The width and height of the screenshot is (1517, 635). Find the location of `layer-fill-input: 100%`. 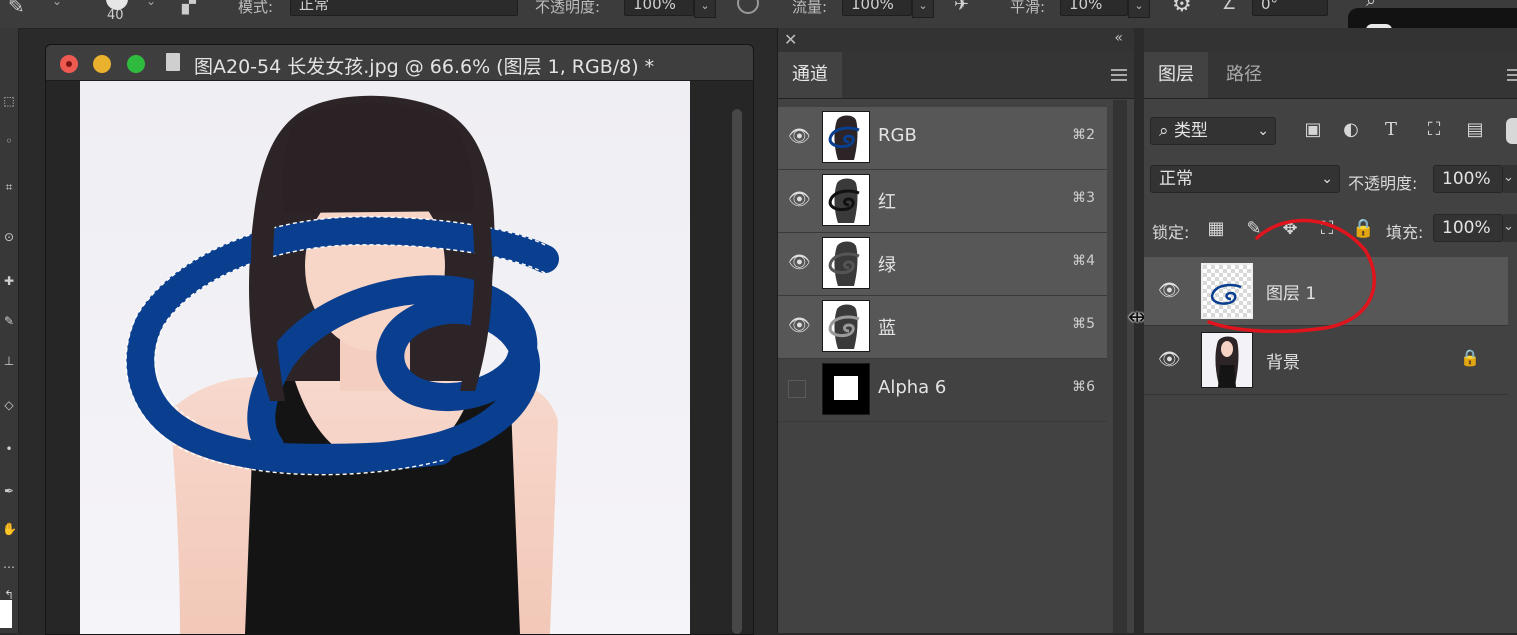

layer-fill-input: 100% is located at coordinates (1468, 228).